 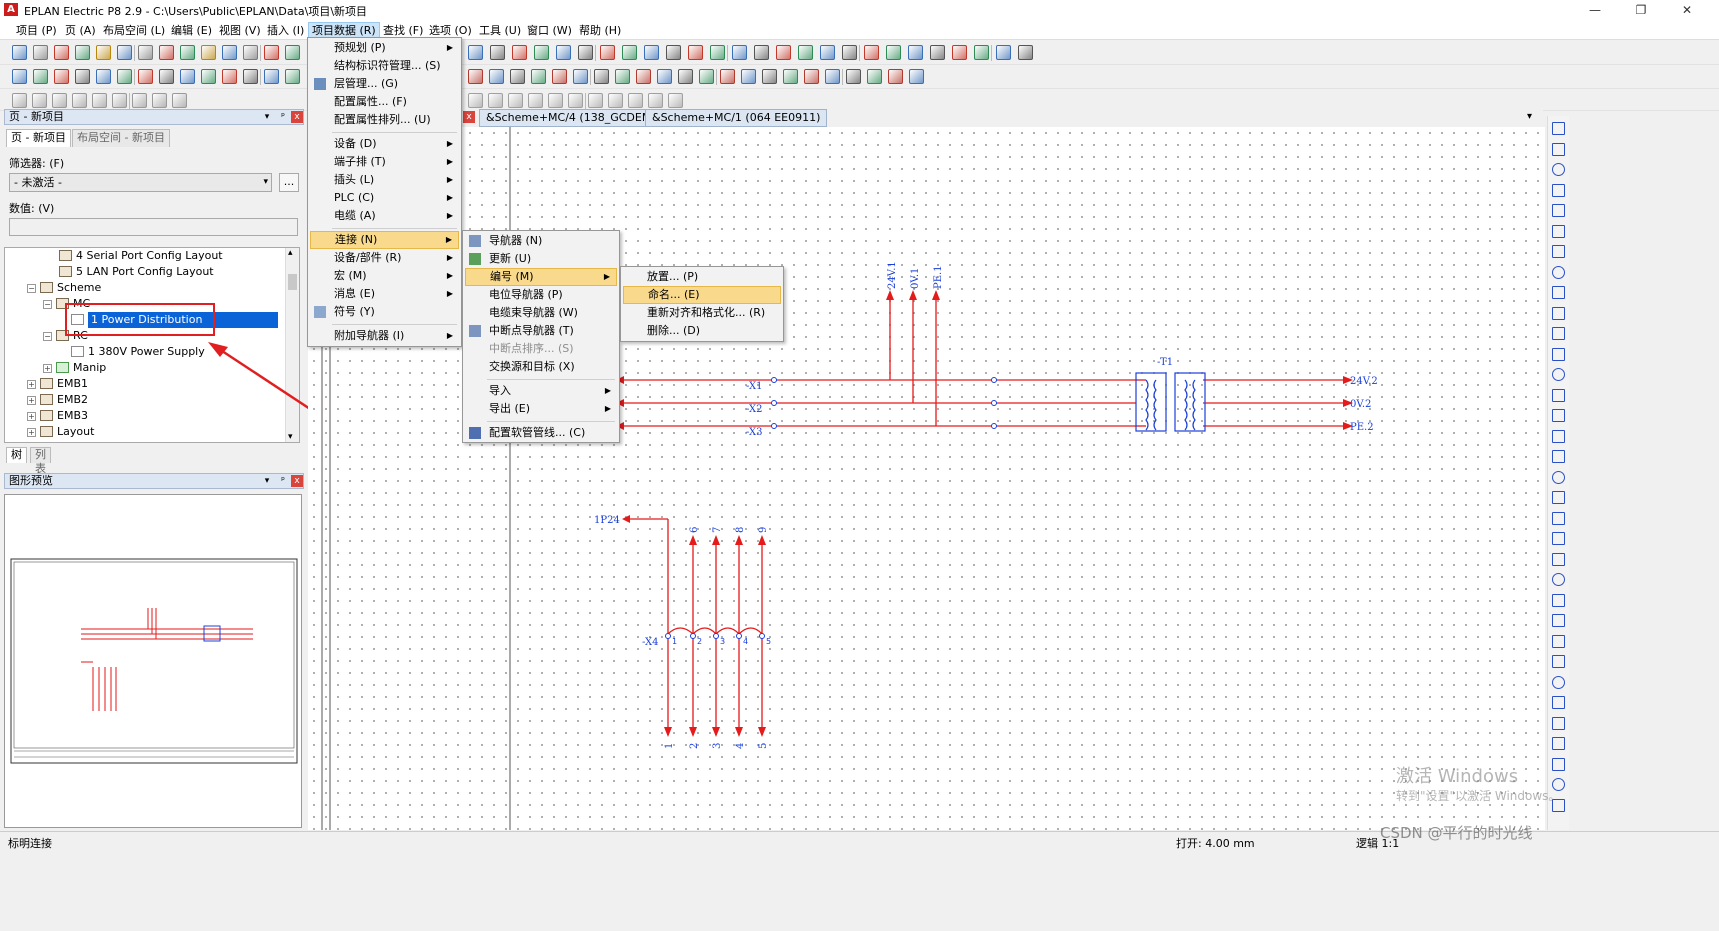 What do you see at coordinates (384, 198) in the screenshot?
I see `menu-item-plc: PLC (C) ▶` at bounding box center [384, 198].